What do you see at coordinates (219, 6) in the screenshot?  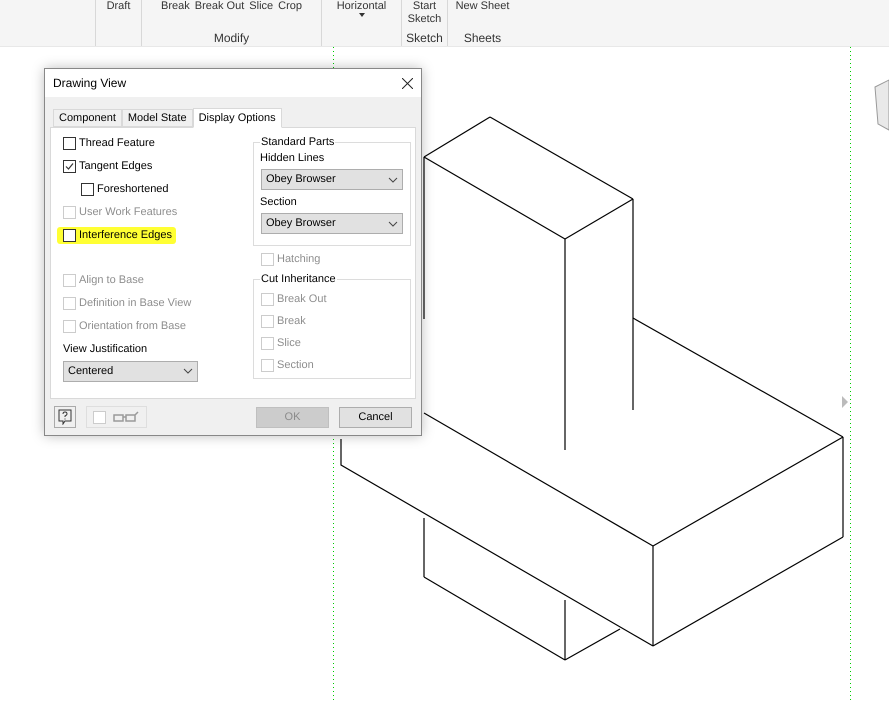 I see `ribbon-button: Break Out` at bounding box center [219, 6].